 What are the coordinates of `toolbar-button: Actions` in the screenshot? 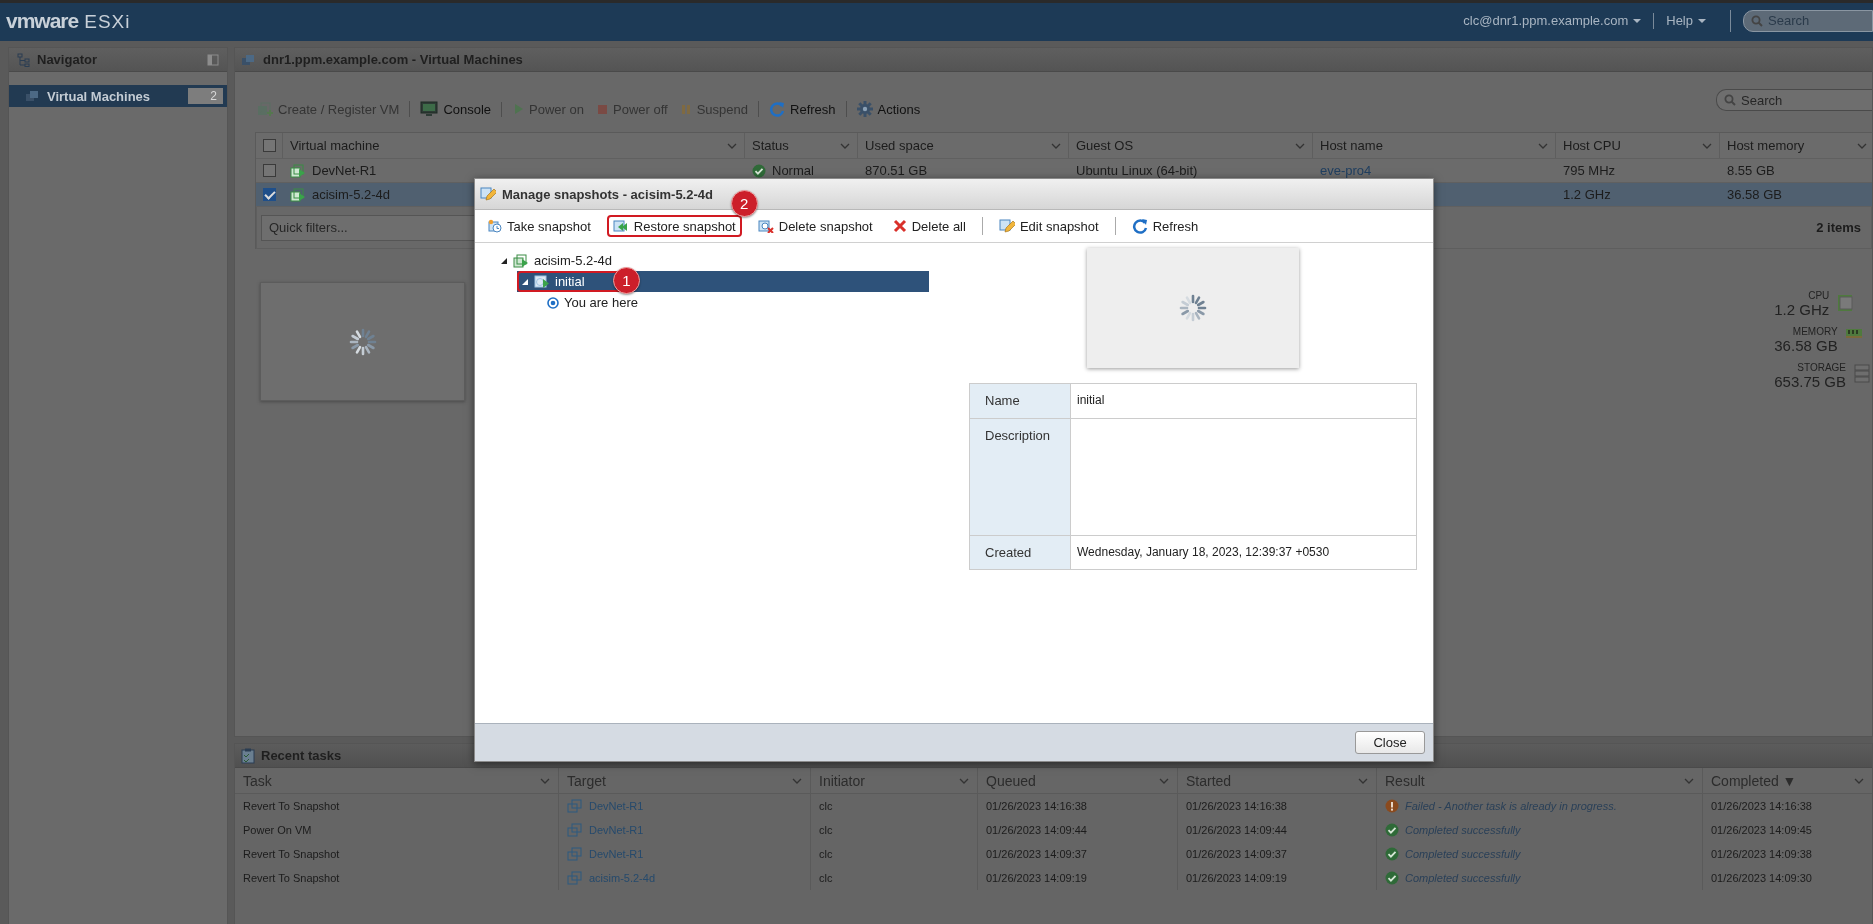 It's located at (888, 109).